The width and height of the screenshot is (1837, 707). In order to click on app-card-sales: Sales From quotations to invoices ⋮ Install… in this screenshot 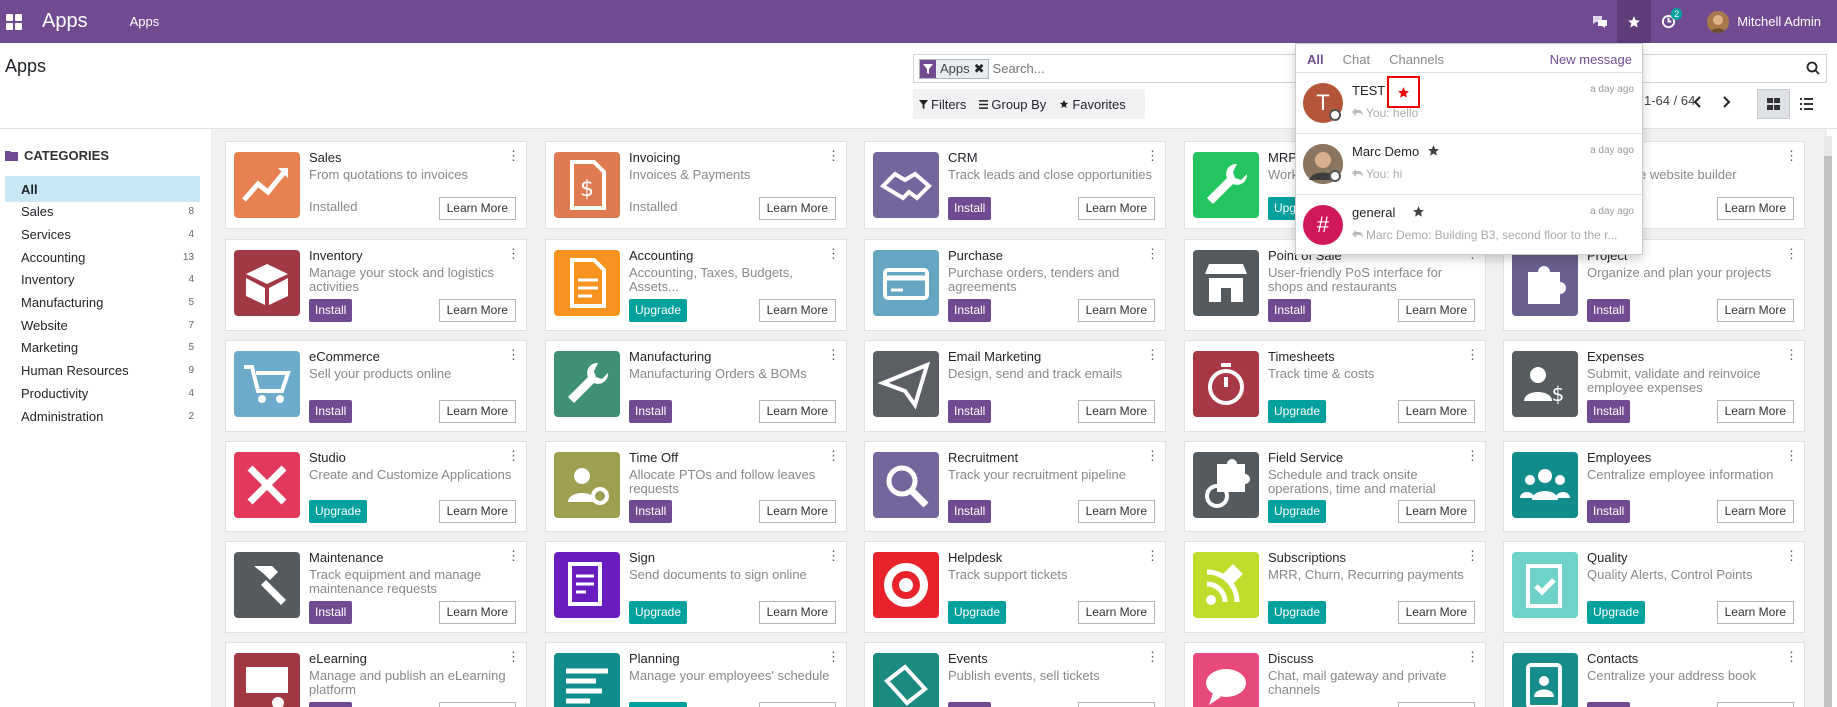, I will do `click(376, 185)`.